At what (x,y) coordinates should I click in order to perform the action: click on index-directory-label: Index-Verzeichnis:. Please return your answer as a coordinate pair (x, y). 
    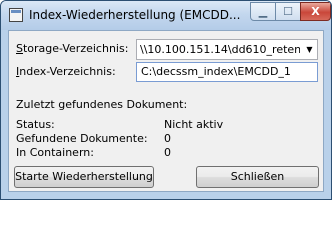
    Looking at the image, I should click on (66, 71).